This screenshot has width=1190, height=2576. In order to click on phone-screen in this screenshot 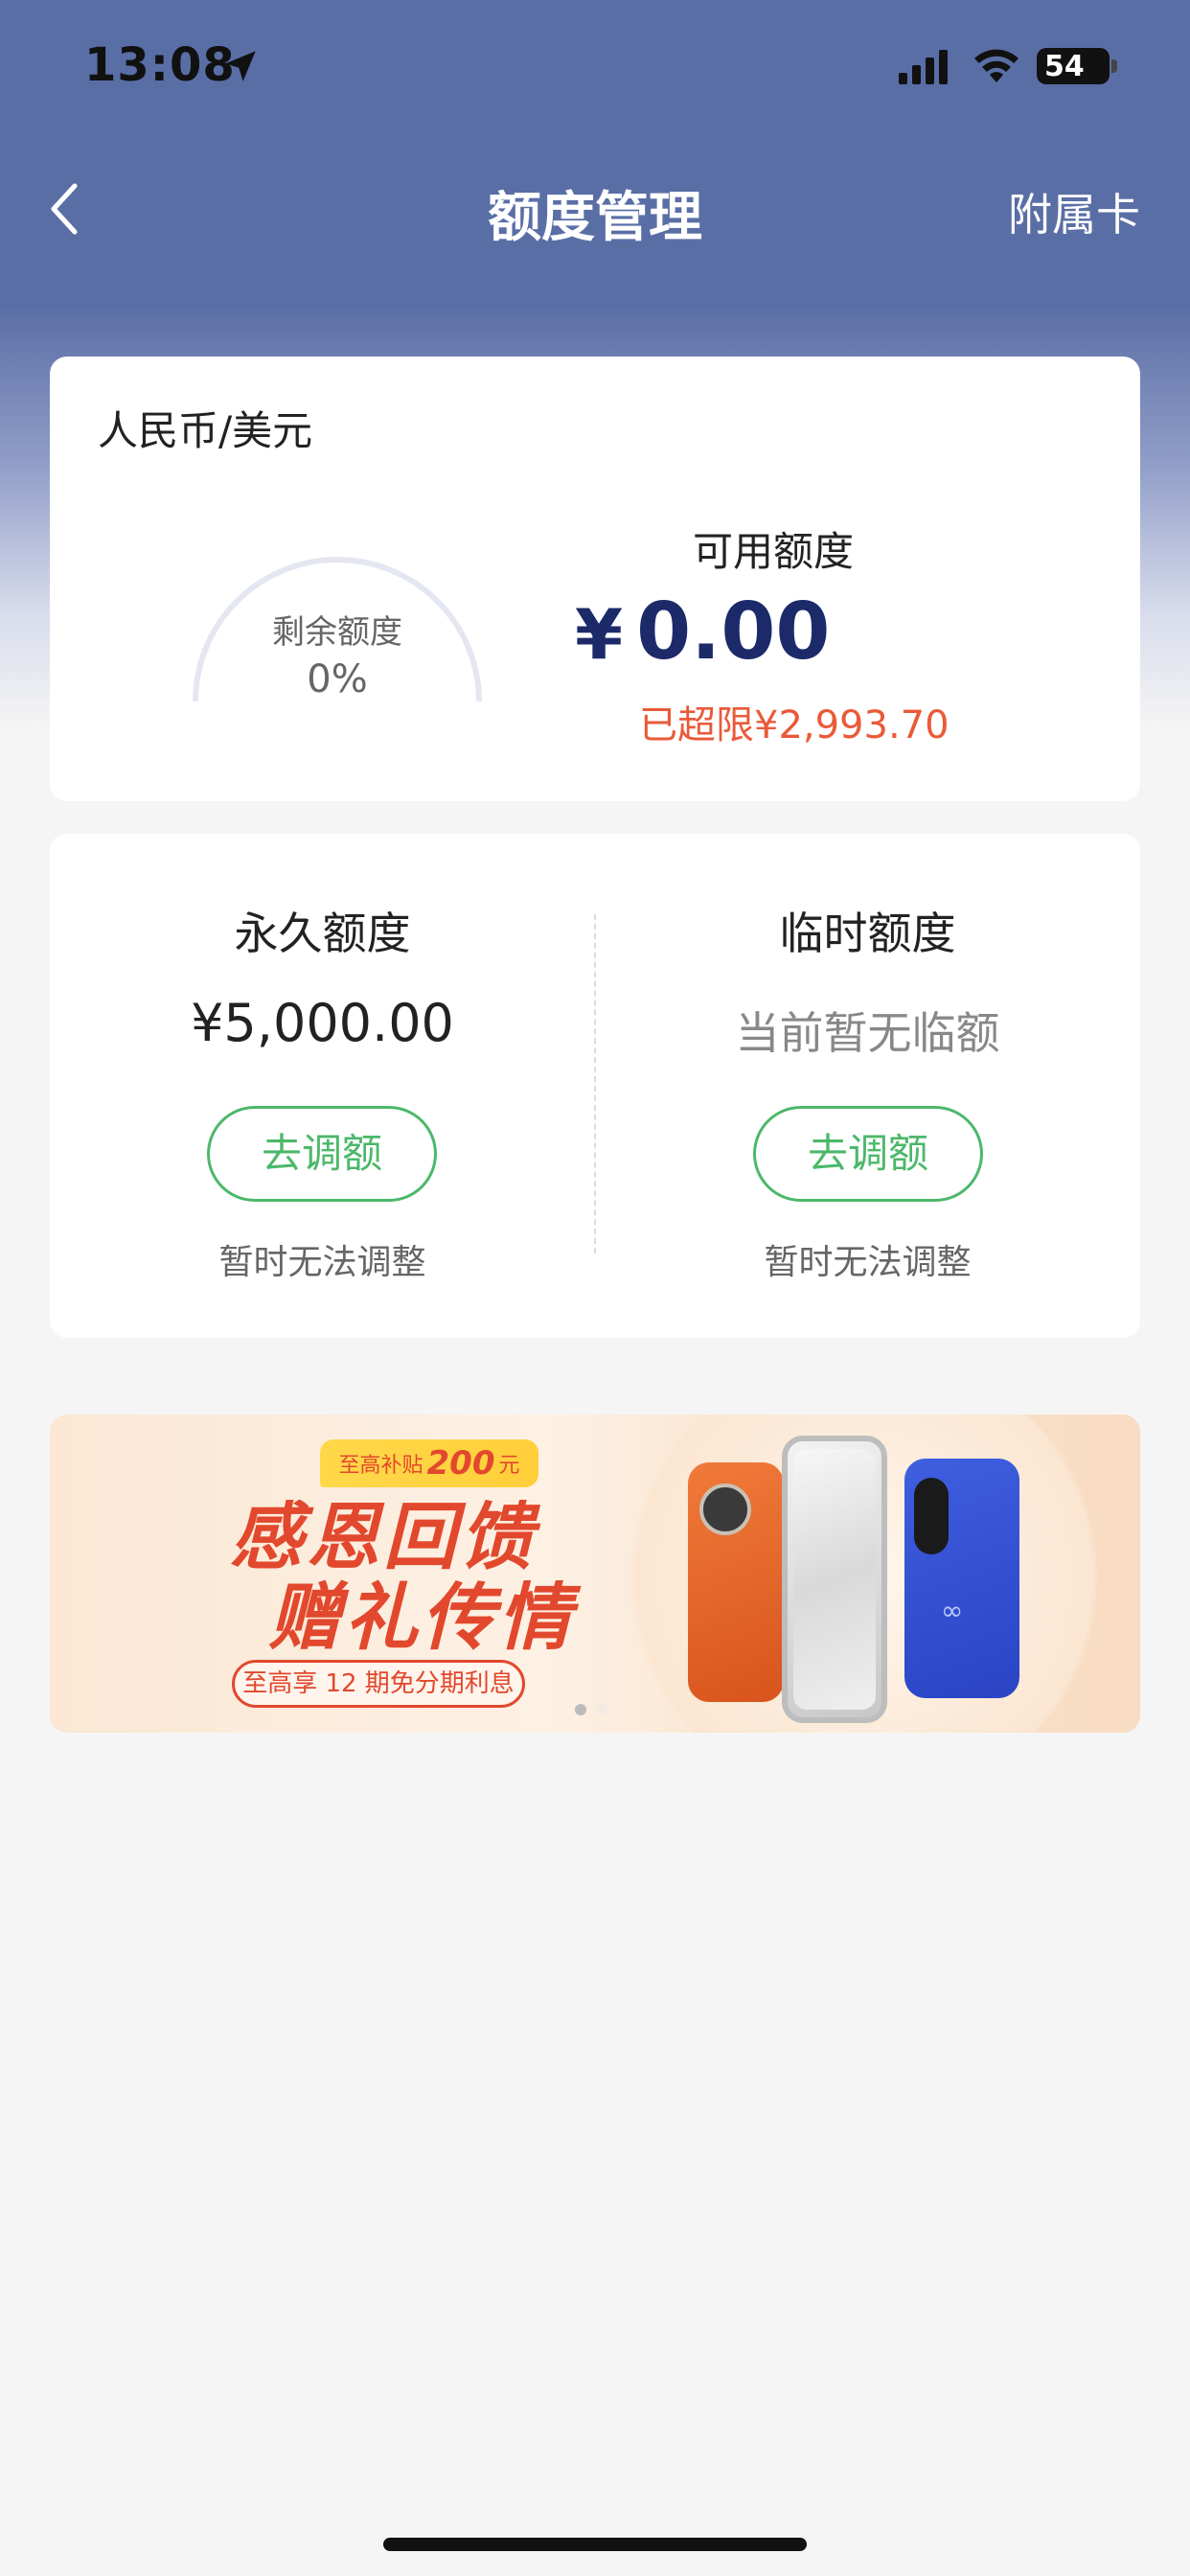, I will do `click(835, 1579)`.